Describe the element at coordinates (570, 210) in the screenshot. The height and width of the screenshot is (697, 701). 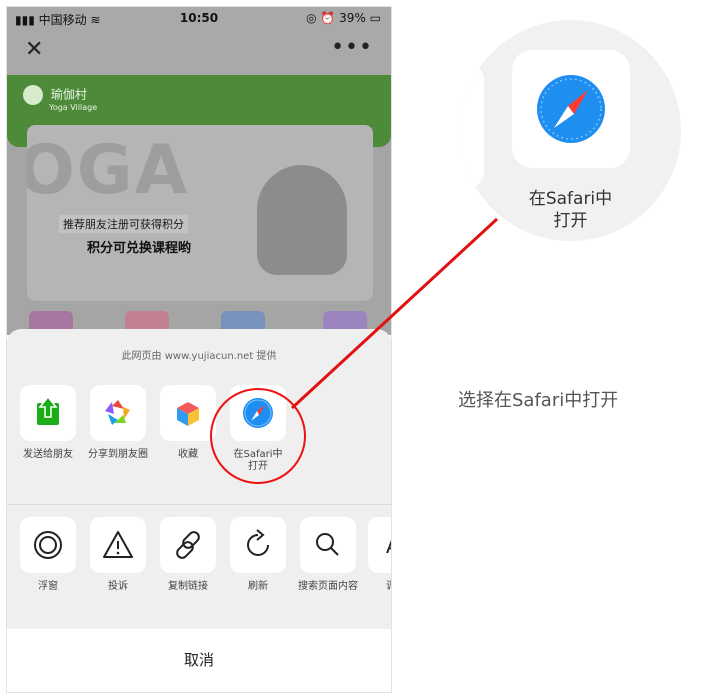
I see `zoom-label: 在Safari中 打开` at that location.